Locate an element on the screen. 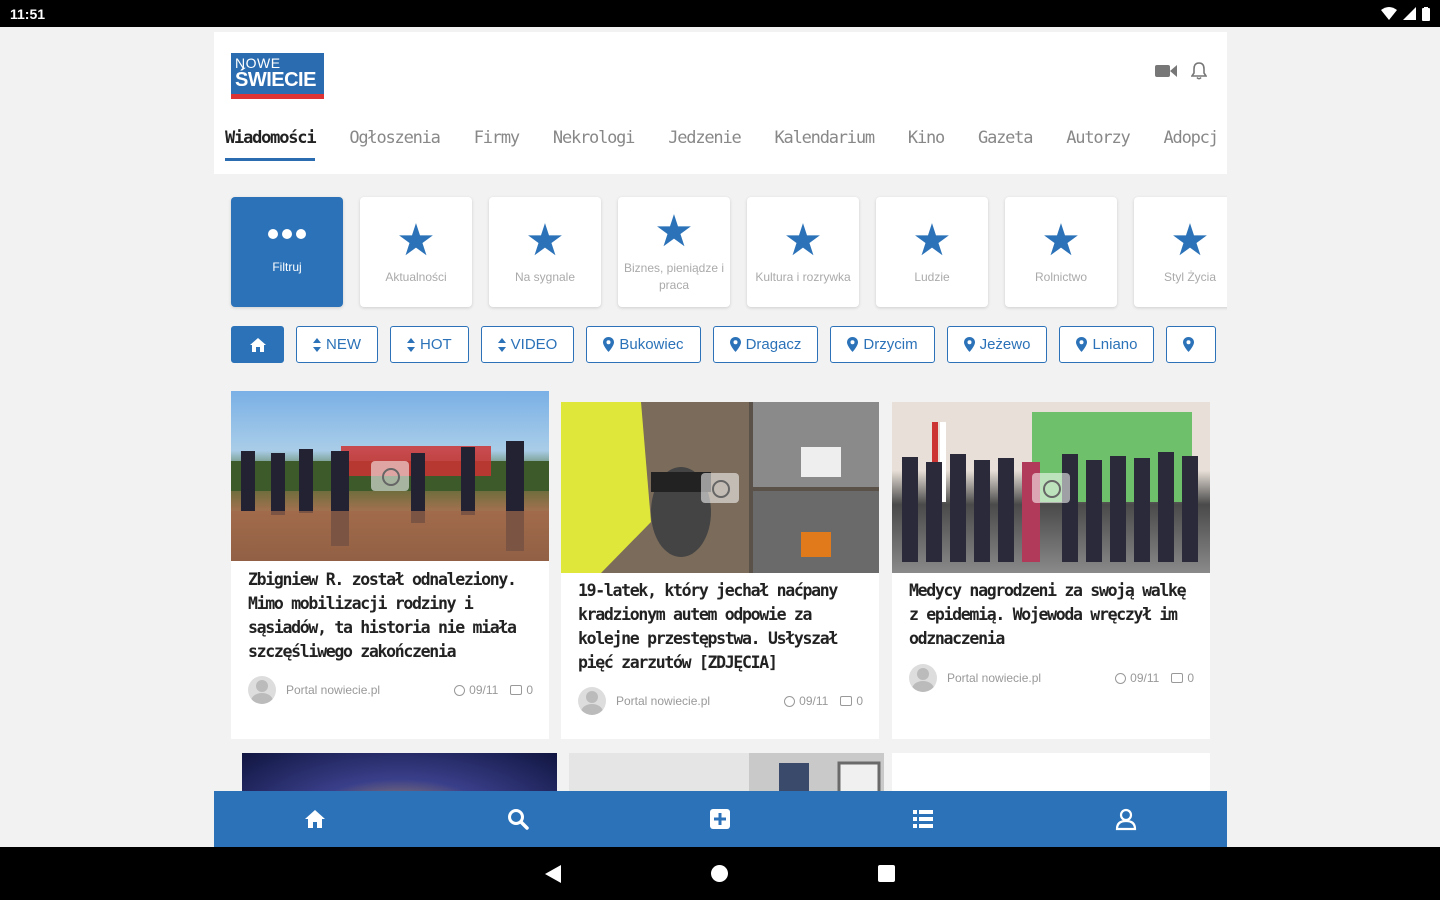  chip-label: Dragacz is located at coordinates (773, 344).